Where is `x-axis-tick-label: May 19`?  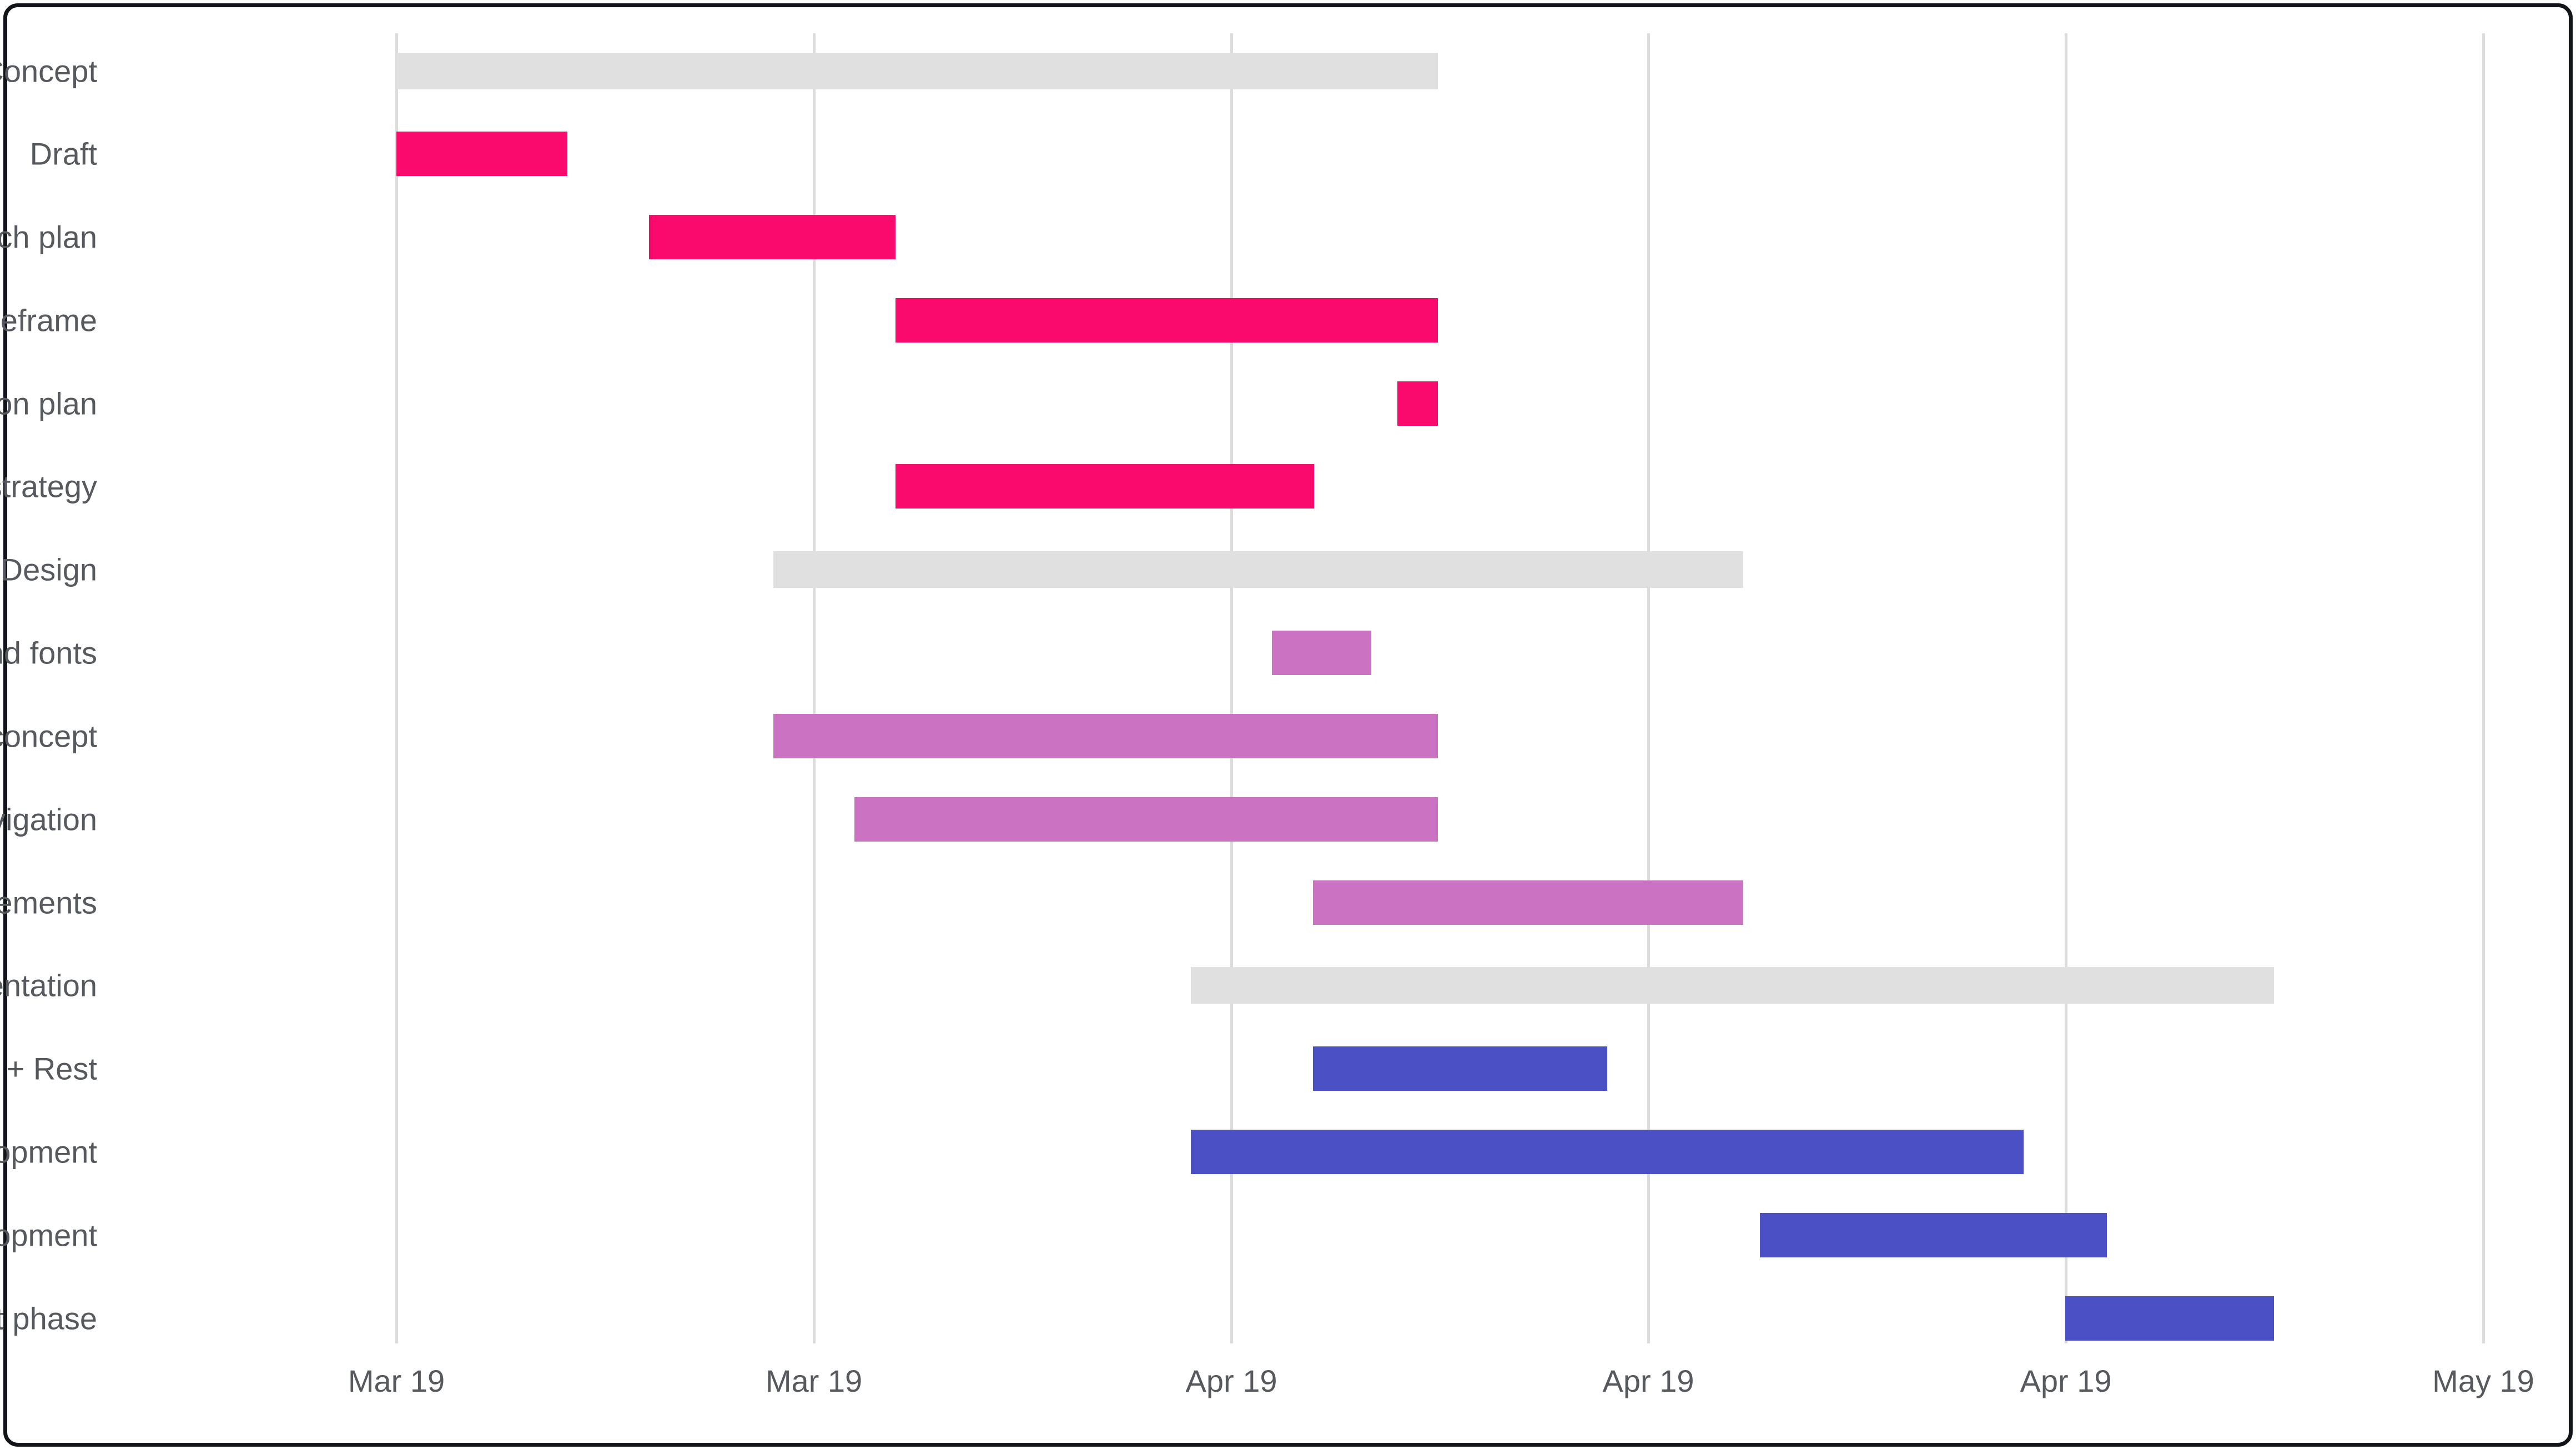
x-axis-tick-label: May 19 is located at coordinates (2483, 1381).